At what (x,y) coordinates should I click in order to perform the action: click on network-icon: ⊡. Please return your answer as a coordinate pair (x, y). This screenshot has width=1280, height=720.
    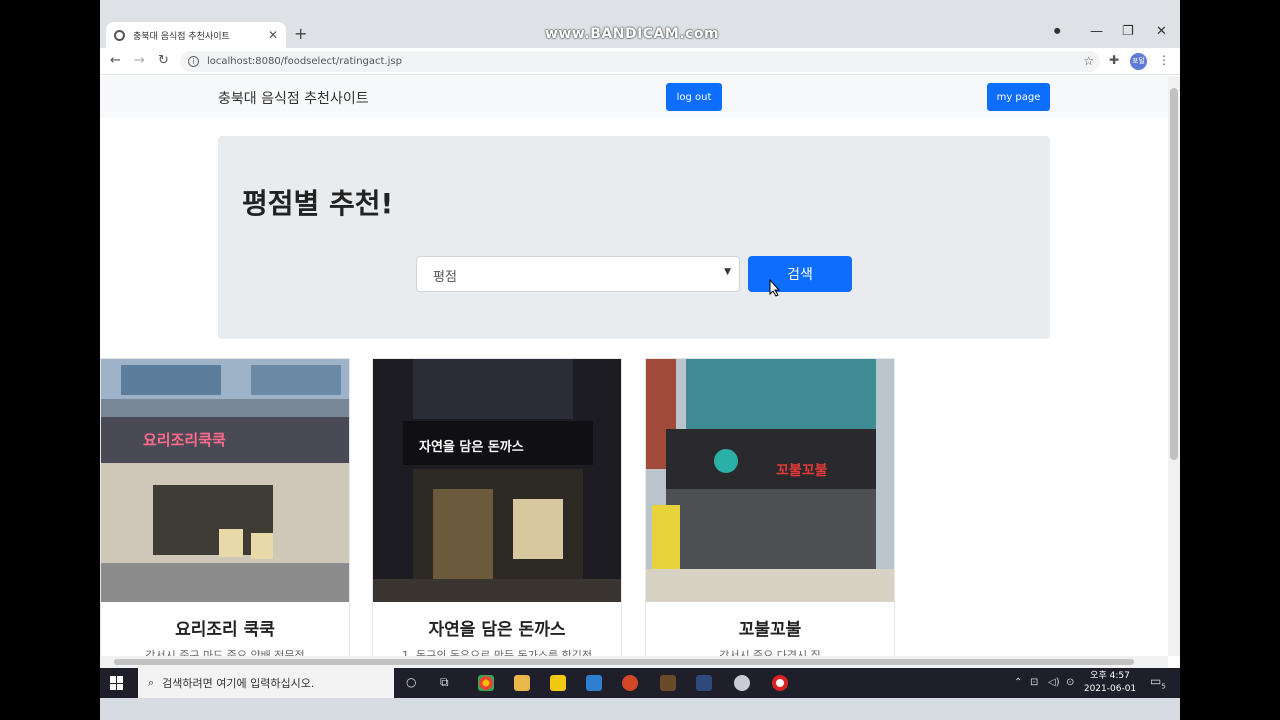
    Looking at the image, I should click on (1034, 682).